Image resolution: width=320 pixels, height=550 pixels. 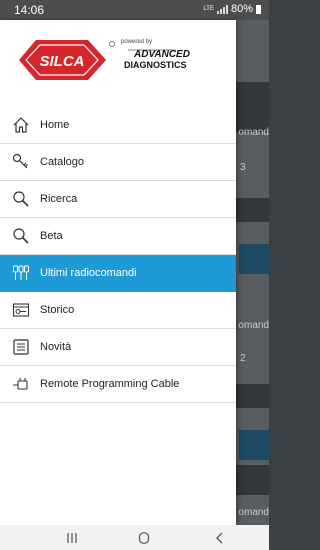 What do you see at coordinates (134, 10) in the screenshot?
I see `status-bar: 14:06 LTE 80%` at bounding box center [134, 10].